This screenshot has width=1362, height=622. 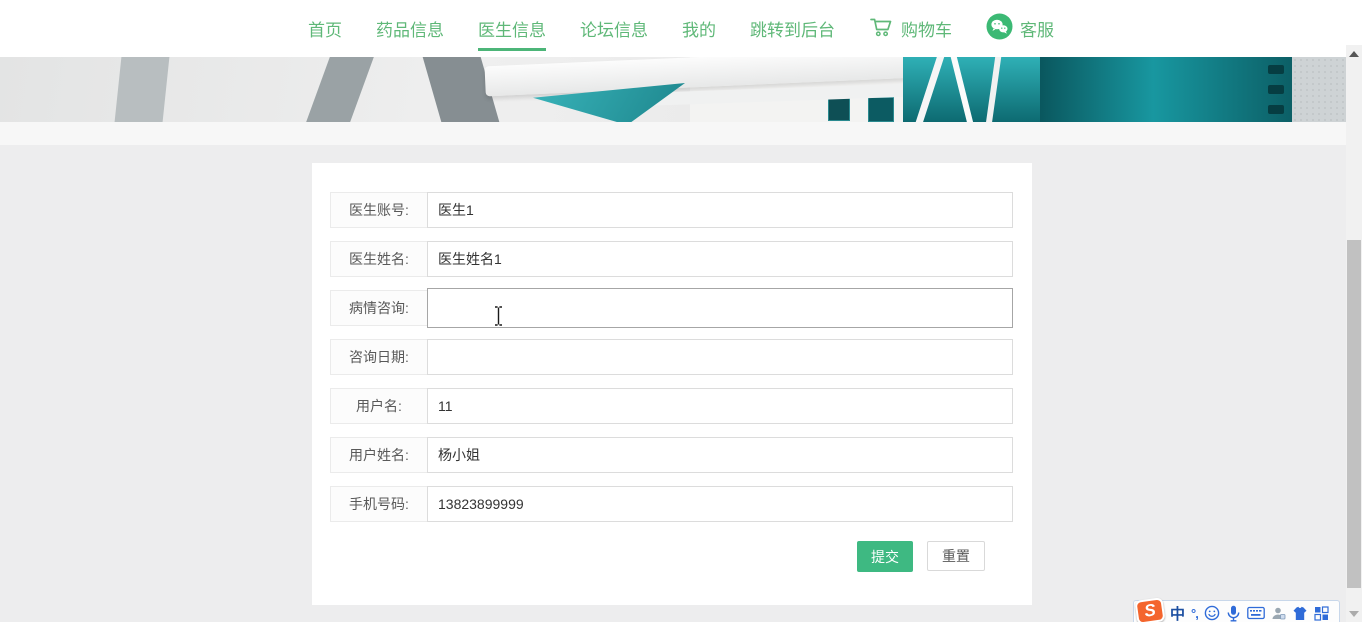 I want to click on top-navbar: 首页 药品信息 医生信息 论坛信息 我的 跳转到后台 购物车 客服, so click(x=681, y=28).